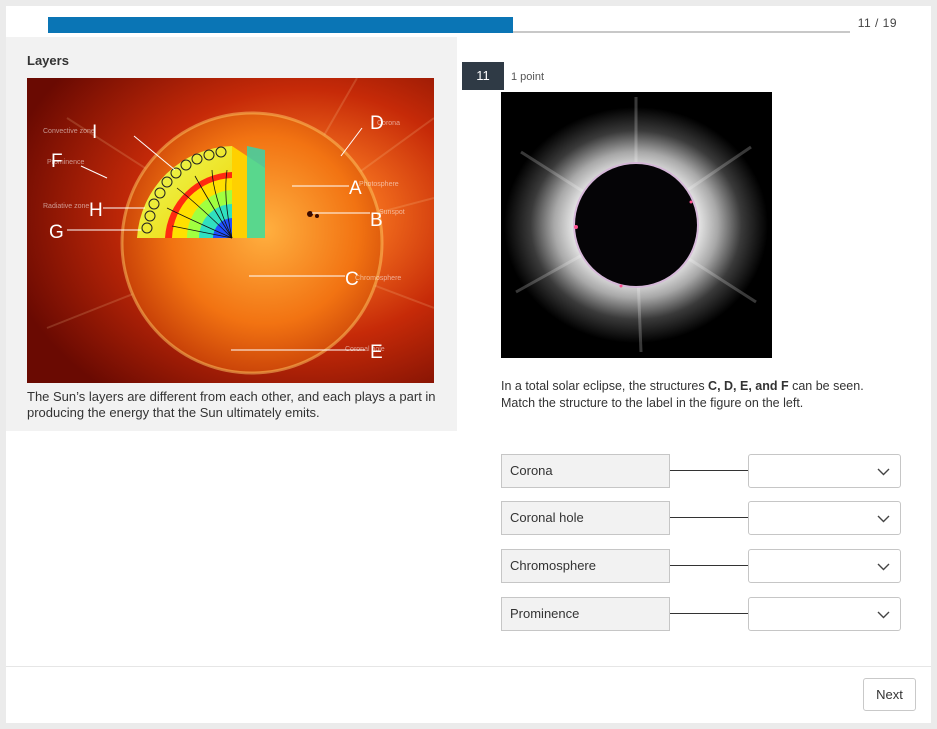 The image size is (937, 729). I want to click on match-dropdown-corona, so click(824, 471).